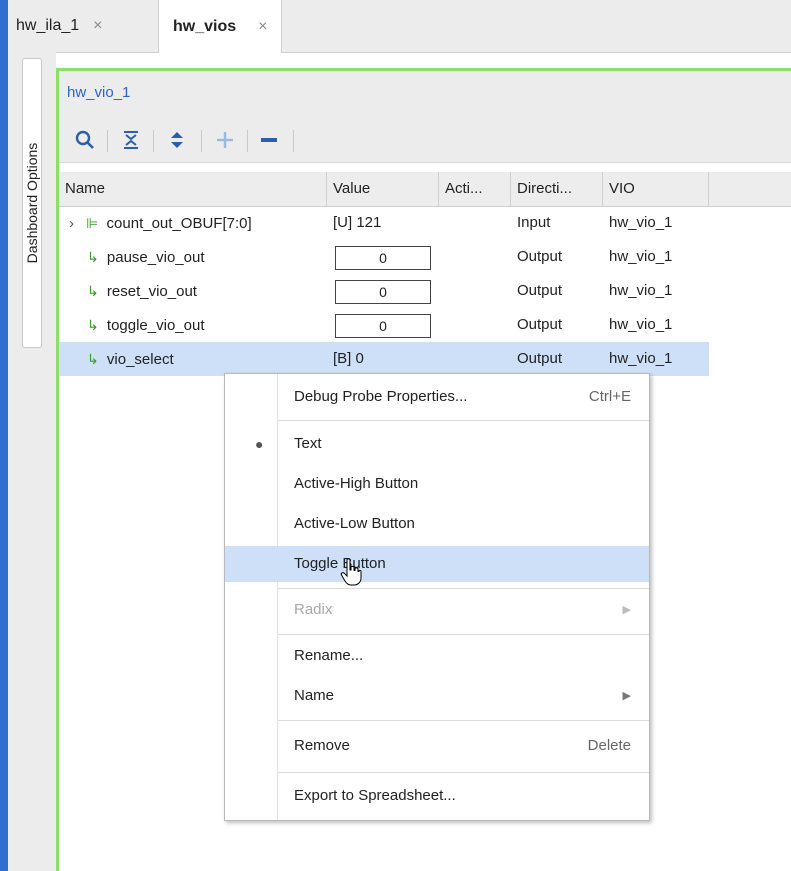 The height and width of the screenshot is (871, 791). Describe the element at coordinates (308, 443) in the screenshot. I see `menu-item-label: Text` at that location.